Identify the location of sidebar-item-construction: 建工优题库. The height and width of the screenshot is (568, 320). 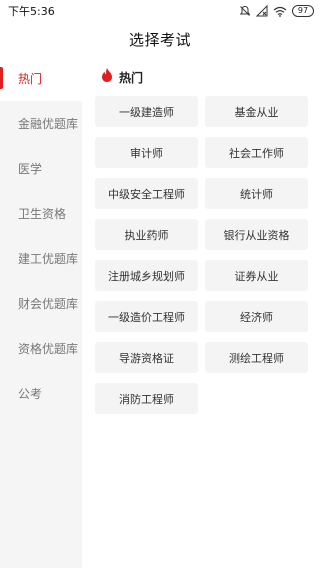
(41, 258).